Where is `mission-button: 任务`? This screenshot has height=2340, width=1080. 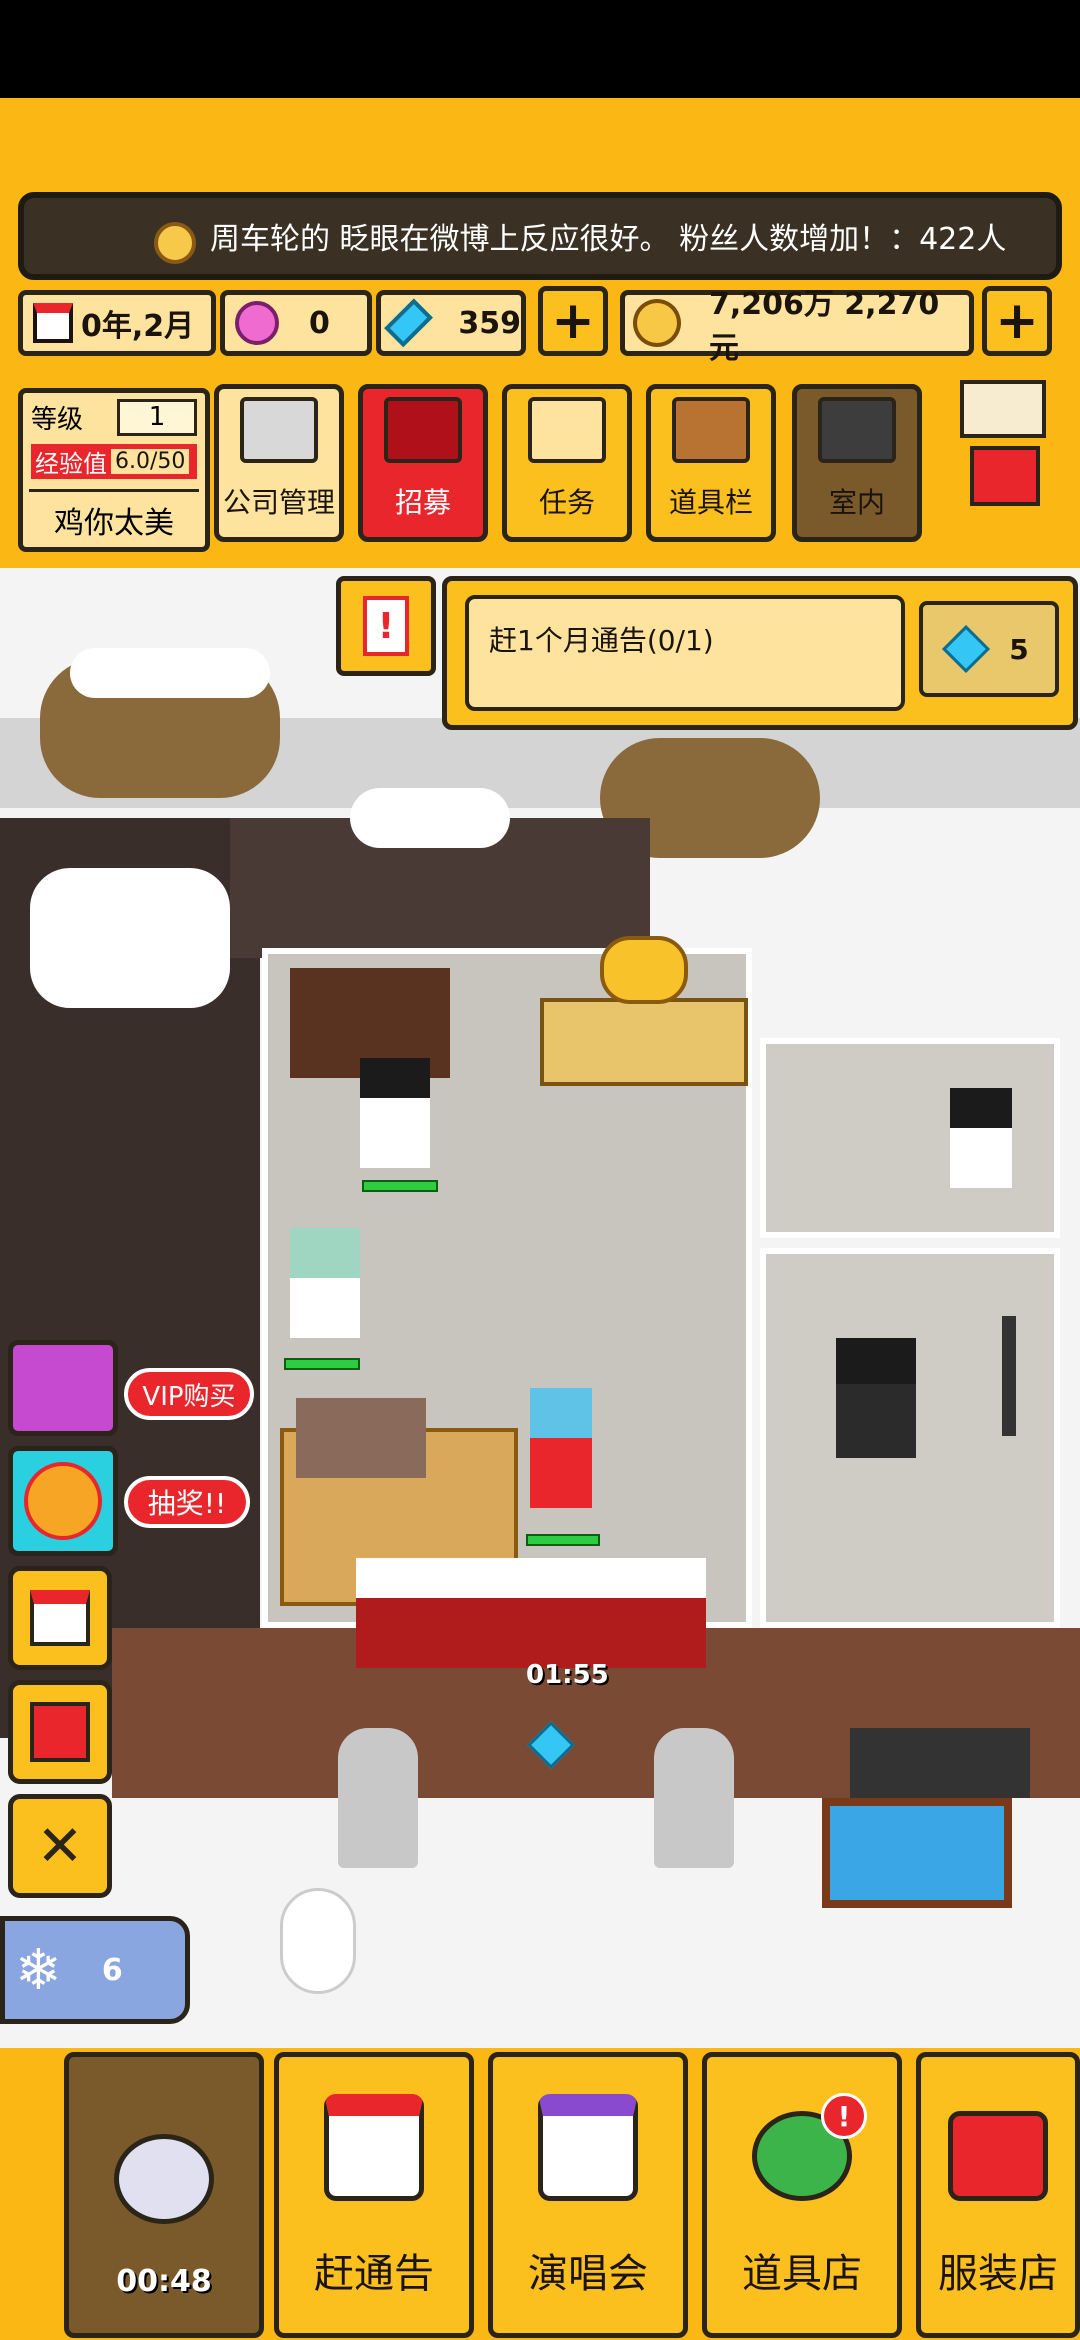 mission-button: 任务 is located at coordinates (567, 463).